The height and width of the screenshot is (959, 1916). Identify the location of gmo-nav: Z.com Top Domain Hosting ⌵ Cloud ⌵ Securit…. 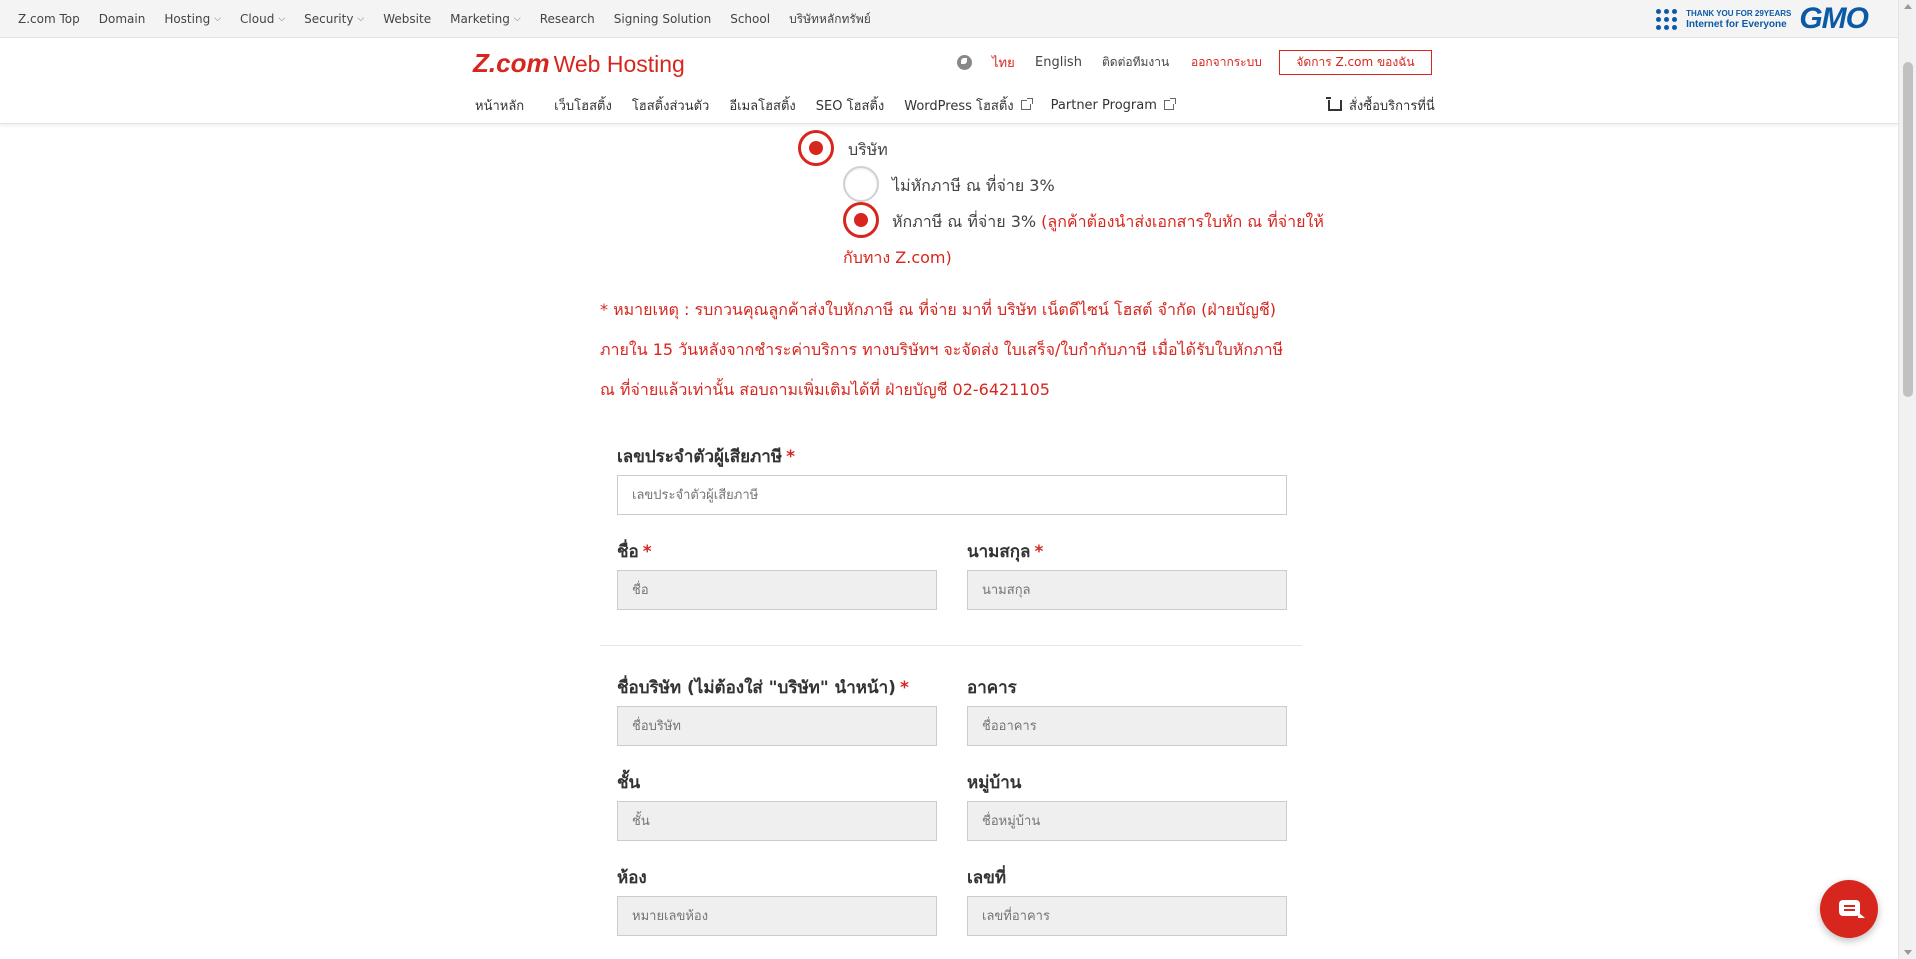
(454, 19).